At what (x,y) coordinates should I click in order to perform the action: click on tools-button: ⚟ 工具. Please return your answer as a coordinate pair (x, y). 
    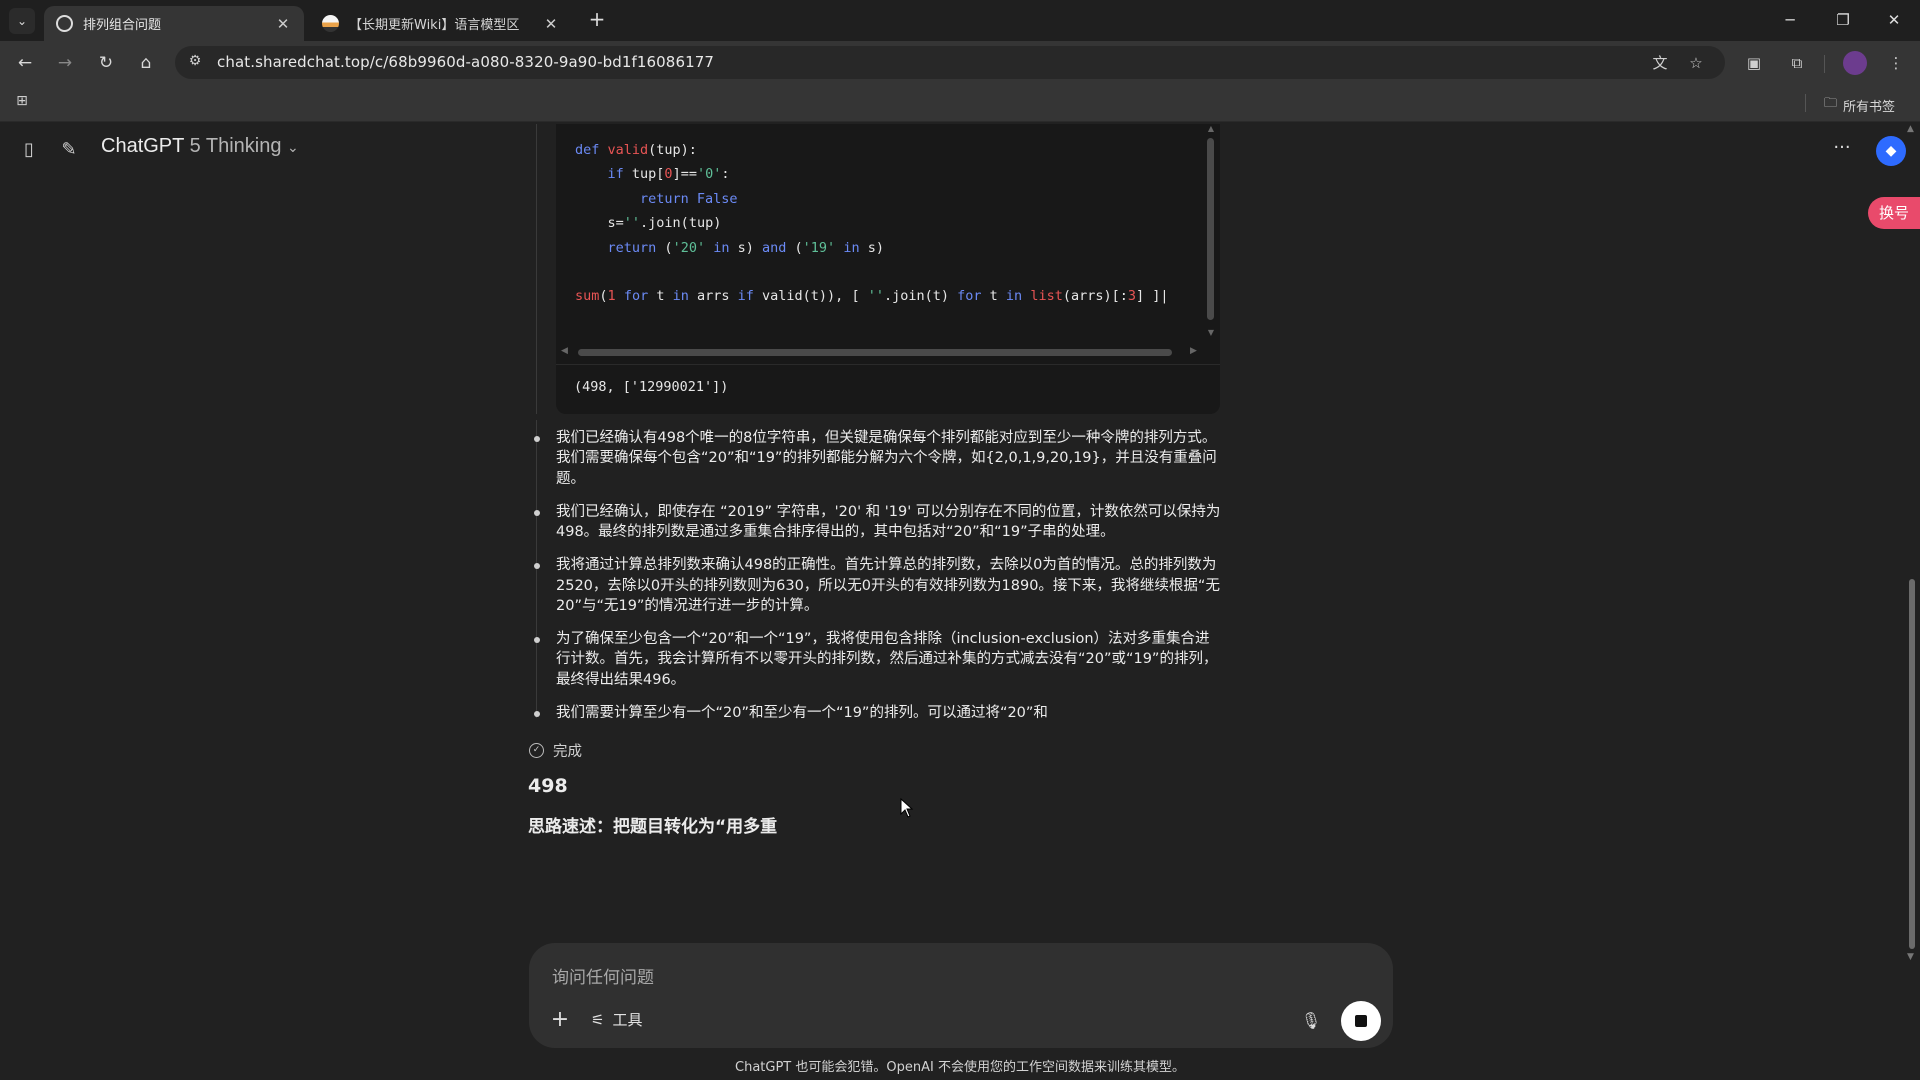
    Looking at the image, I should click on (616, 1019).